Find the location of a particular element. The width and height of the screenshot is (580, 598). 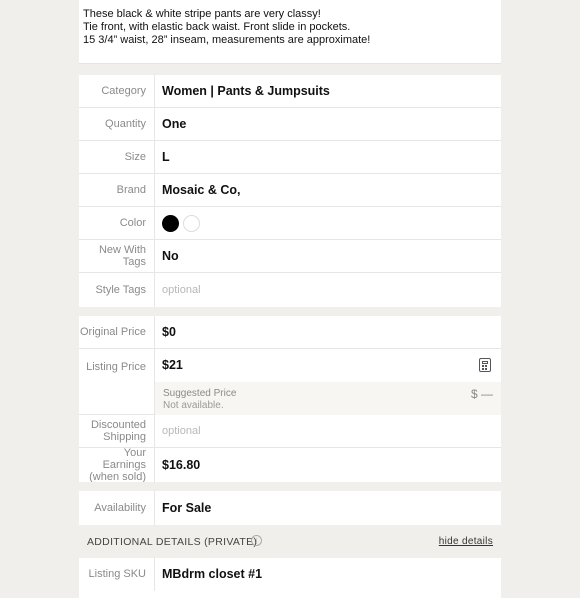

size-row: Size L is located at coordinates (290, 157).